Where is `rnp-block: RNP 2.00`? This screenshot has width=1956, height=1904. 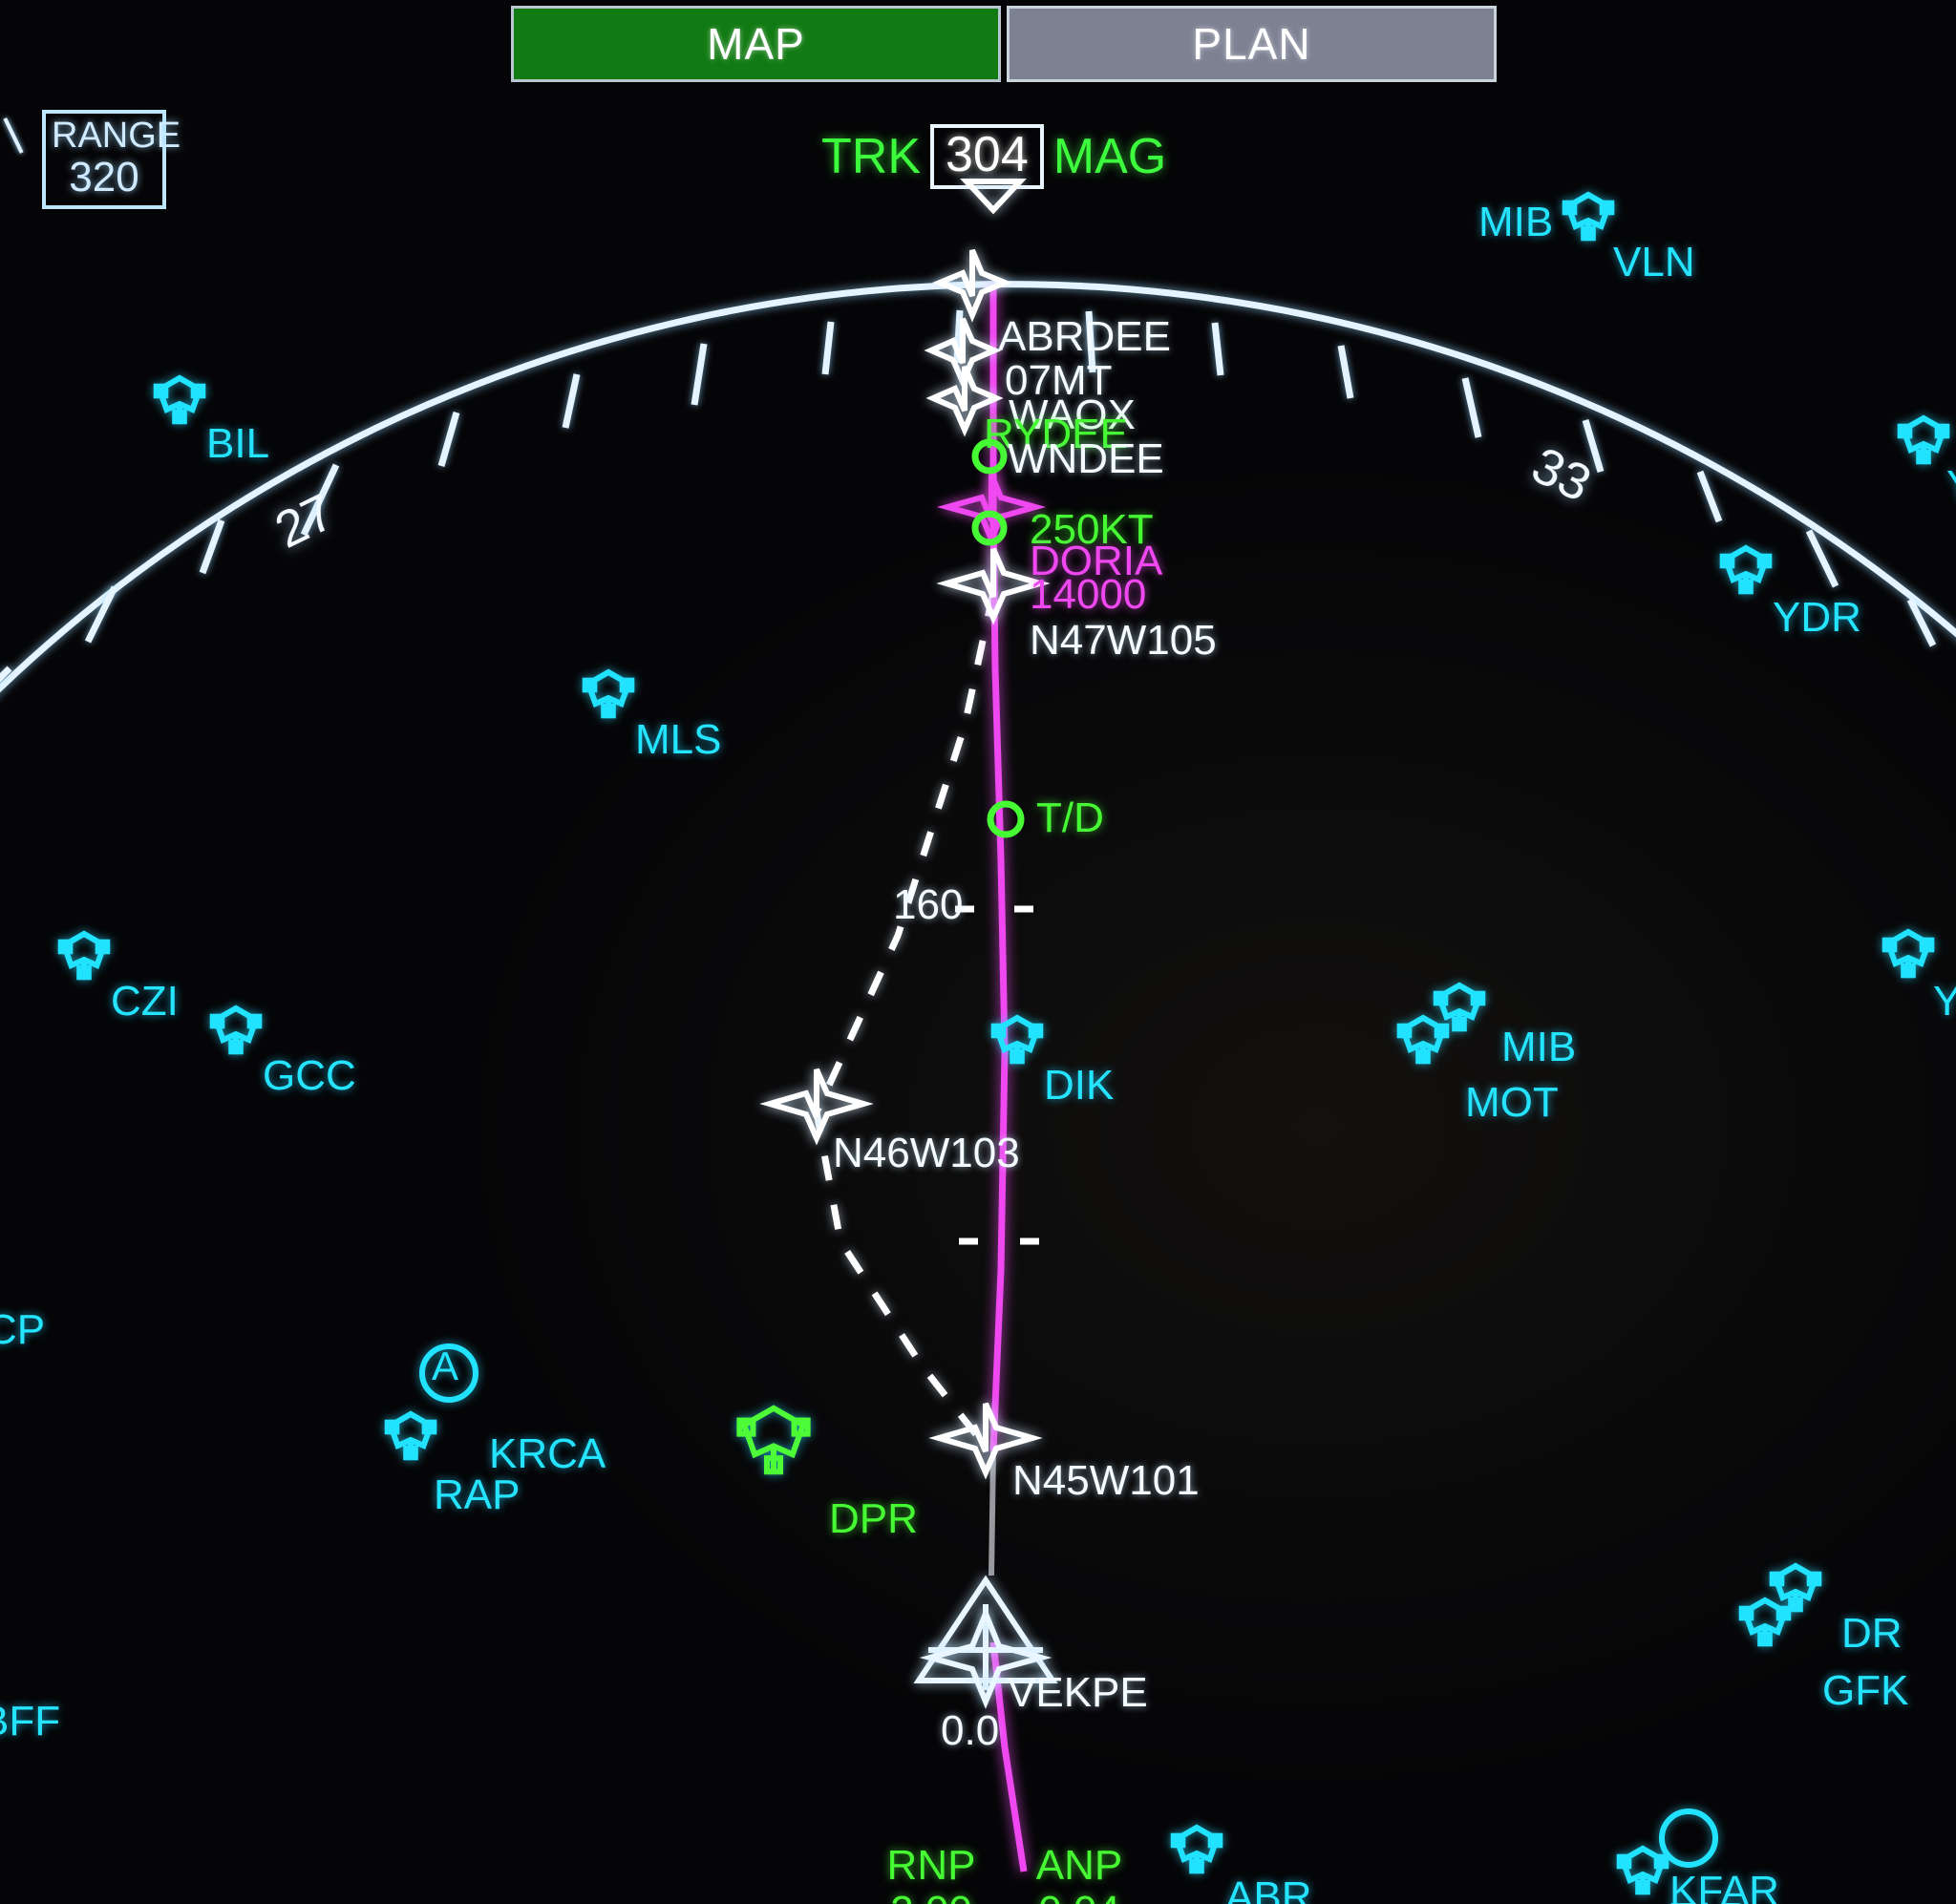 rnp-block: RNP 2.00 is located at coordinates (931, 1873).